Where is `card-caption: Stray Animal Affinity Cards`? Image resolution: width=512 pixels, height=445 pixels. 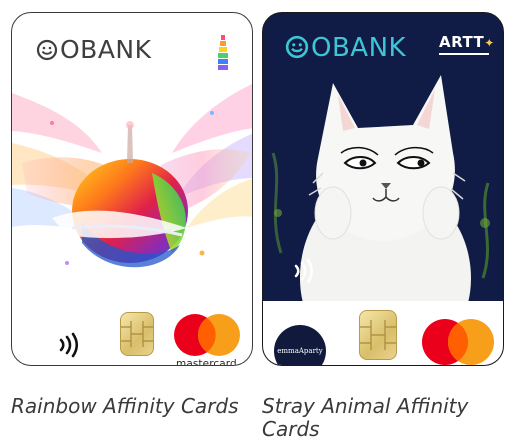 card-caption: Stray Animal Affinity Cards is located at coordinates (365, 418).